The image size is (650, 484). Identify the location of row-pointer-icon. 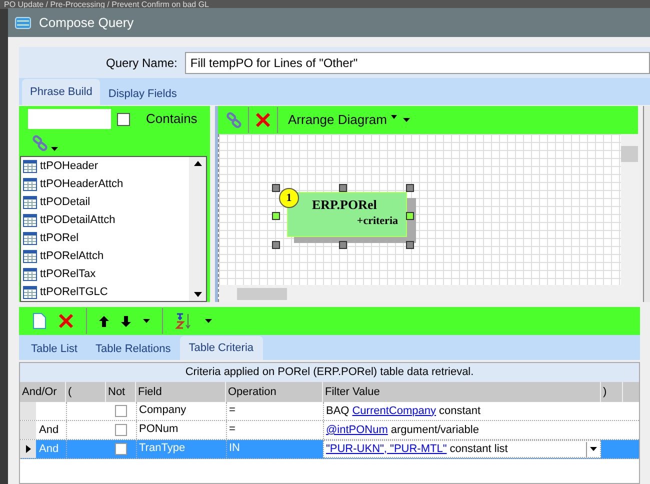
(28, 449).